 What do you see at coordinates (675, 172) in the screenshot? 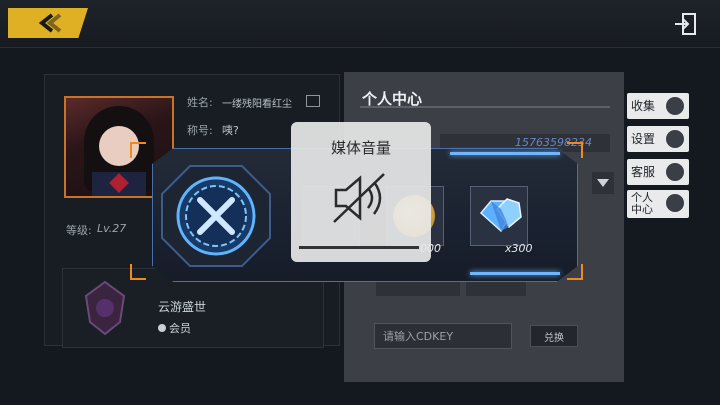
I see `chat-icon` at bounding box center [675, 172].